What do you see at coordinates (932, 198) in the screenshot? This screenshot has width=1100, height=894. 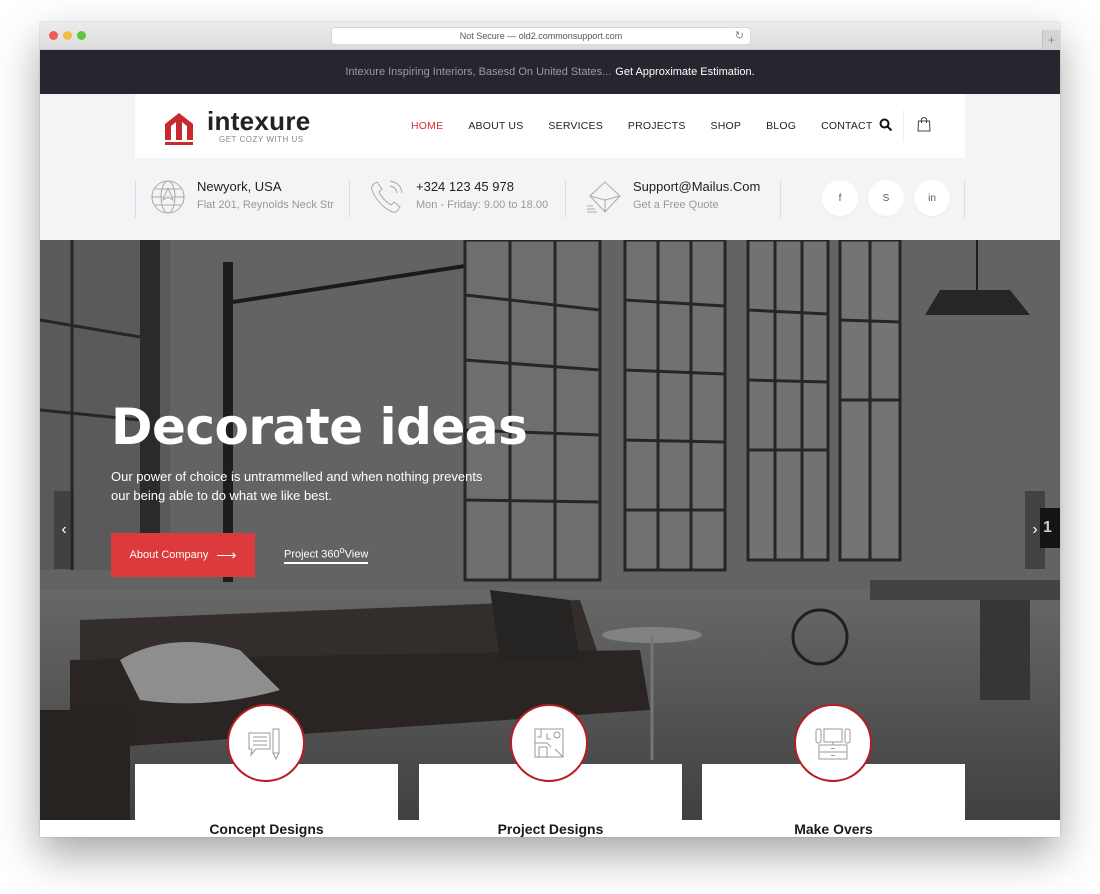 I see `linkedin-icon: in` at bounding box center [932, 198].